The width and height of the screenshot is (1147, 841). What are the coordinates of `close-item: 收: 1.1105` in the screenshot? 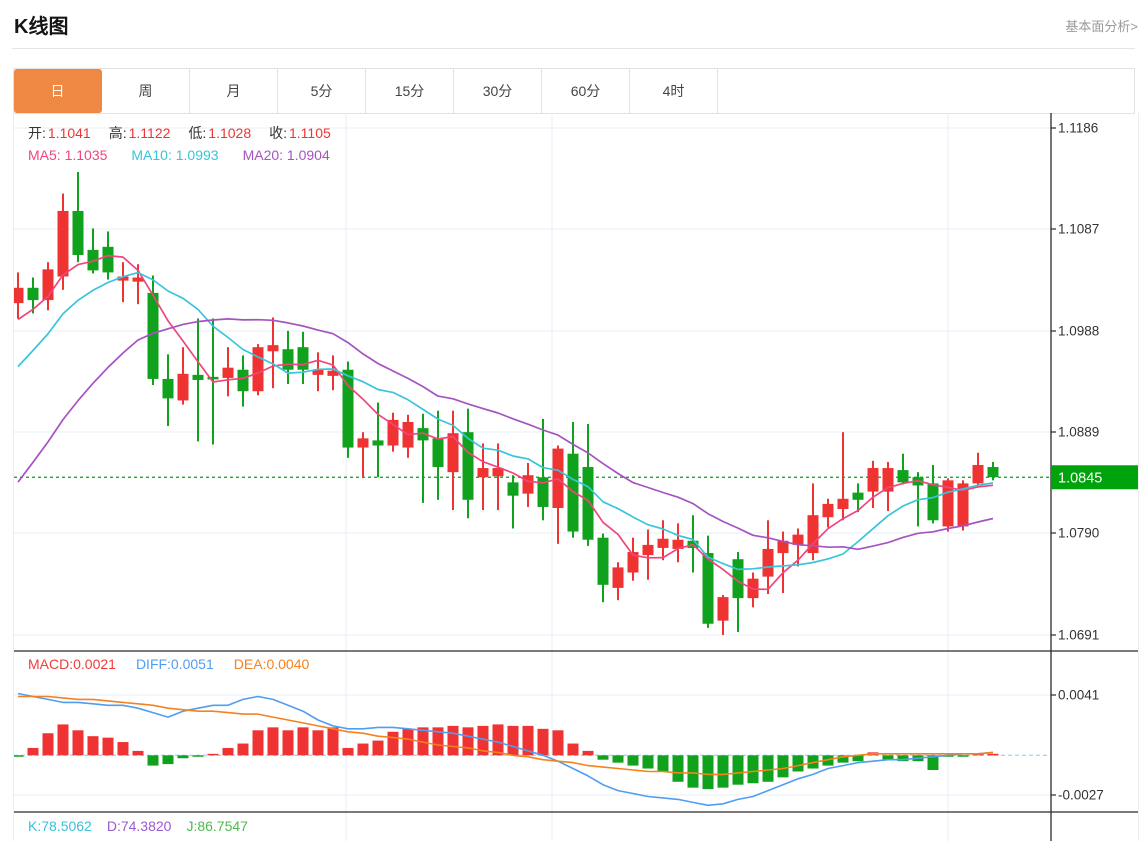 It's located at (300, 133).